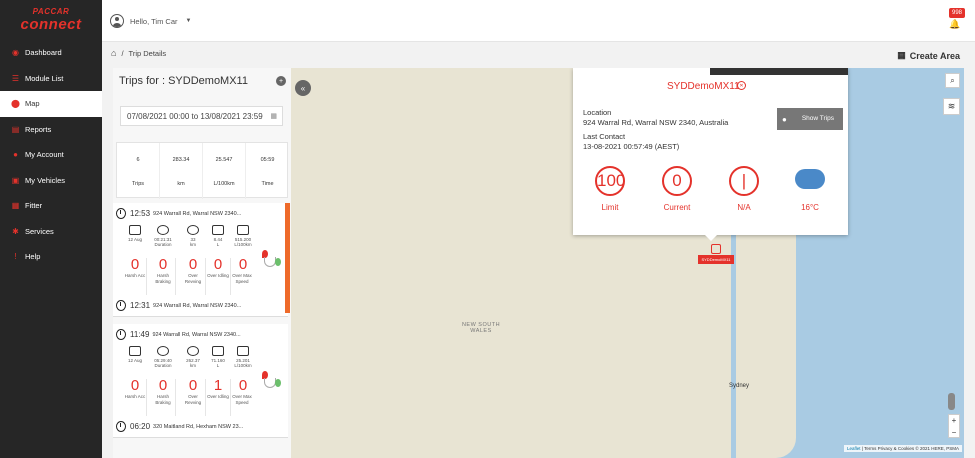 The image size is (975, 458). Describe the element at coordinates (218, 236) in the screenshot. I see `trip-fuel: 8.44 L` at that location.